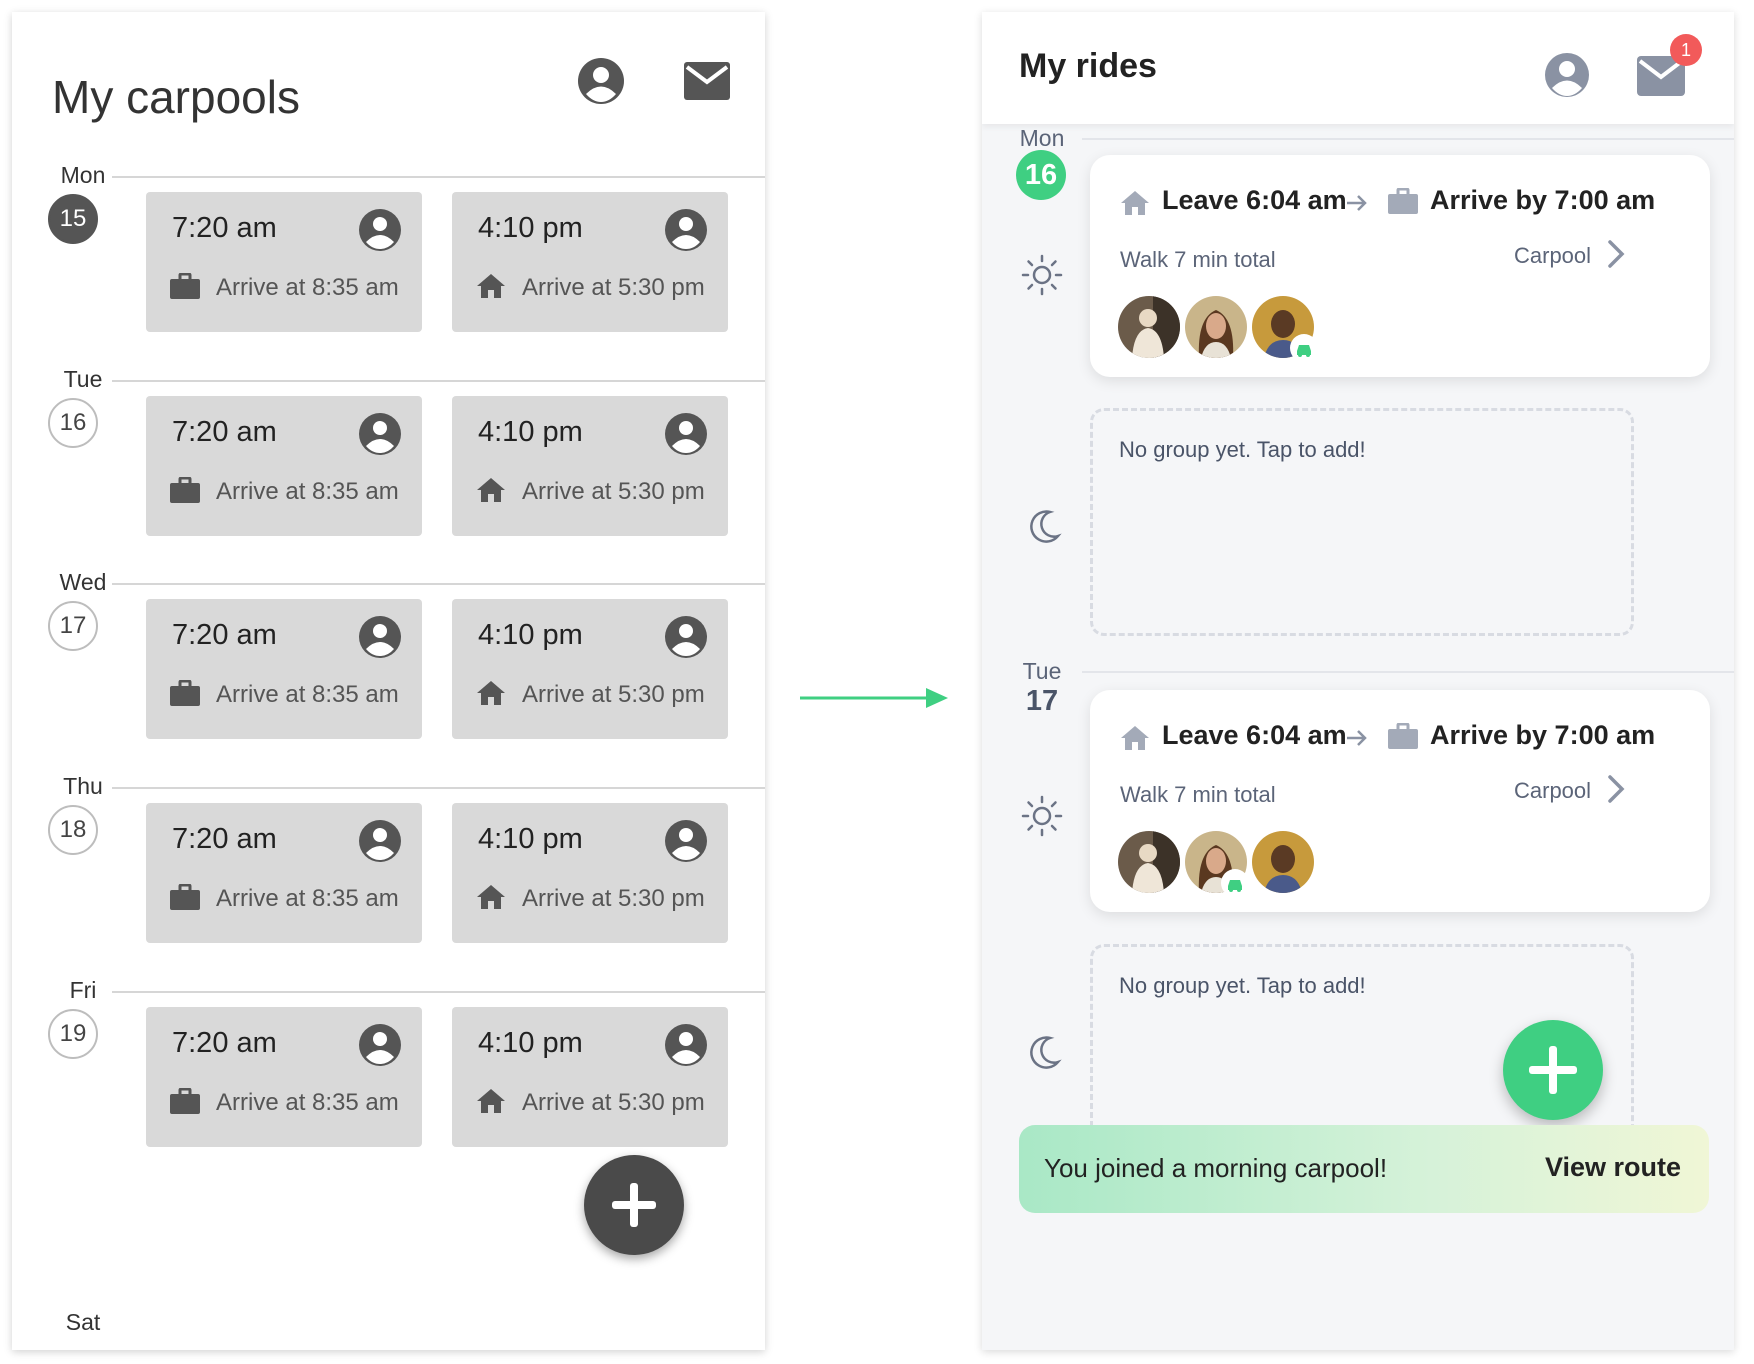 The image size is (1754, 1364). I want to click on add-group-placeholder-mon: No group yet. Tap to add!, so click(1362, 522).